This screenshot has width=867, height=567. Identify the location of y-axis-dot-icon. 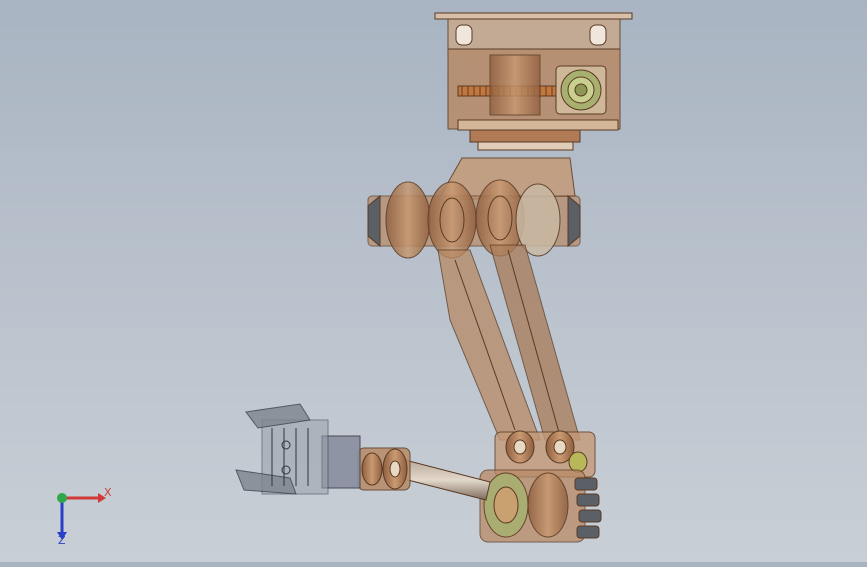
(62, 498).